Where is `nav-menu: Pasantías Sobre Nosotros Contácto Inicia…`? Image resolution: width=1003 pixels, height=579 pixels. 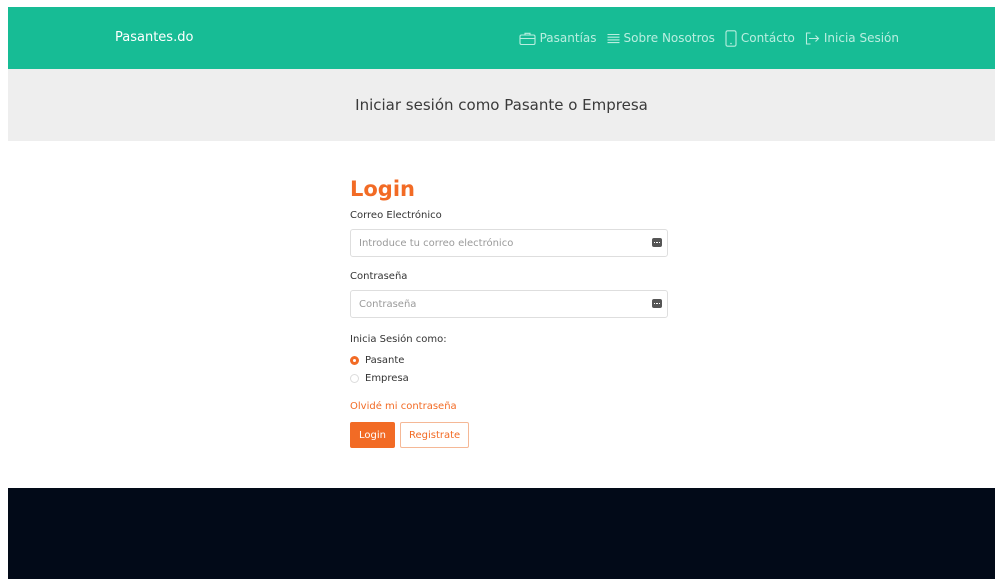 nav-menu: Pasantías Sobre Nosotros Contácto Inicia… is located at coordinates (709, 38).